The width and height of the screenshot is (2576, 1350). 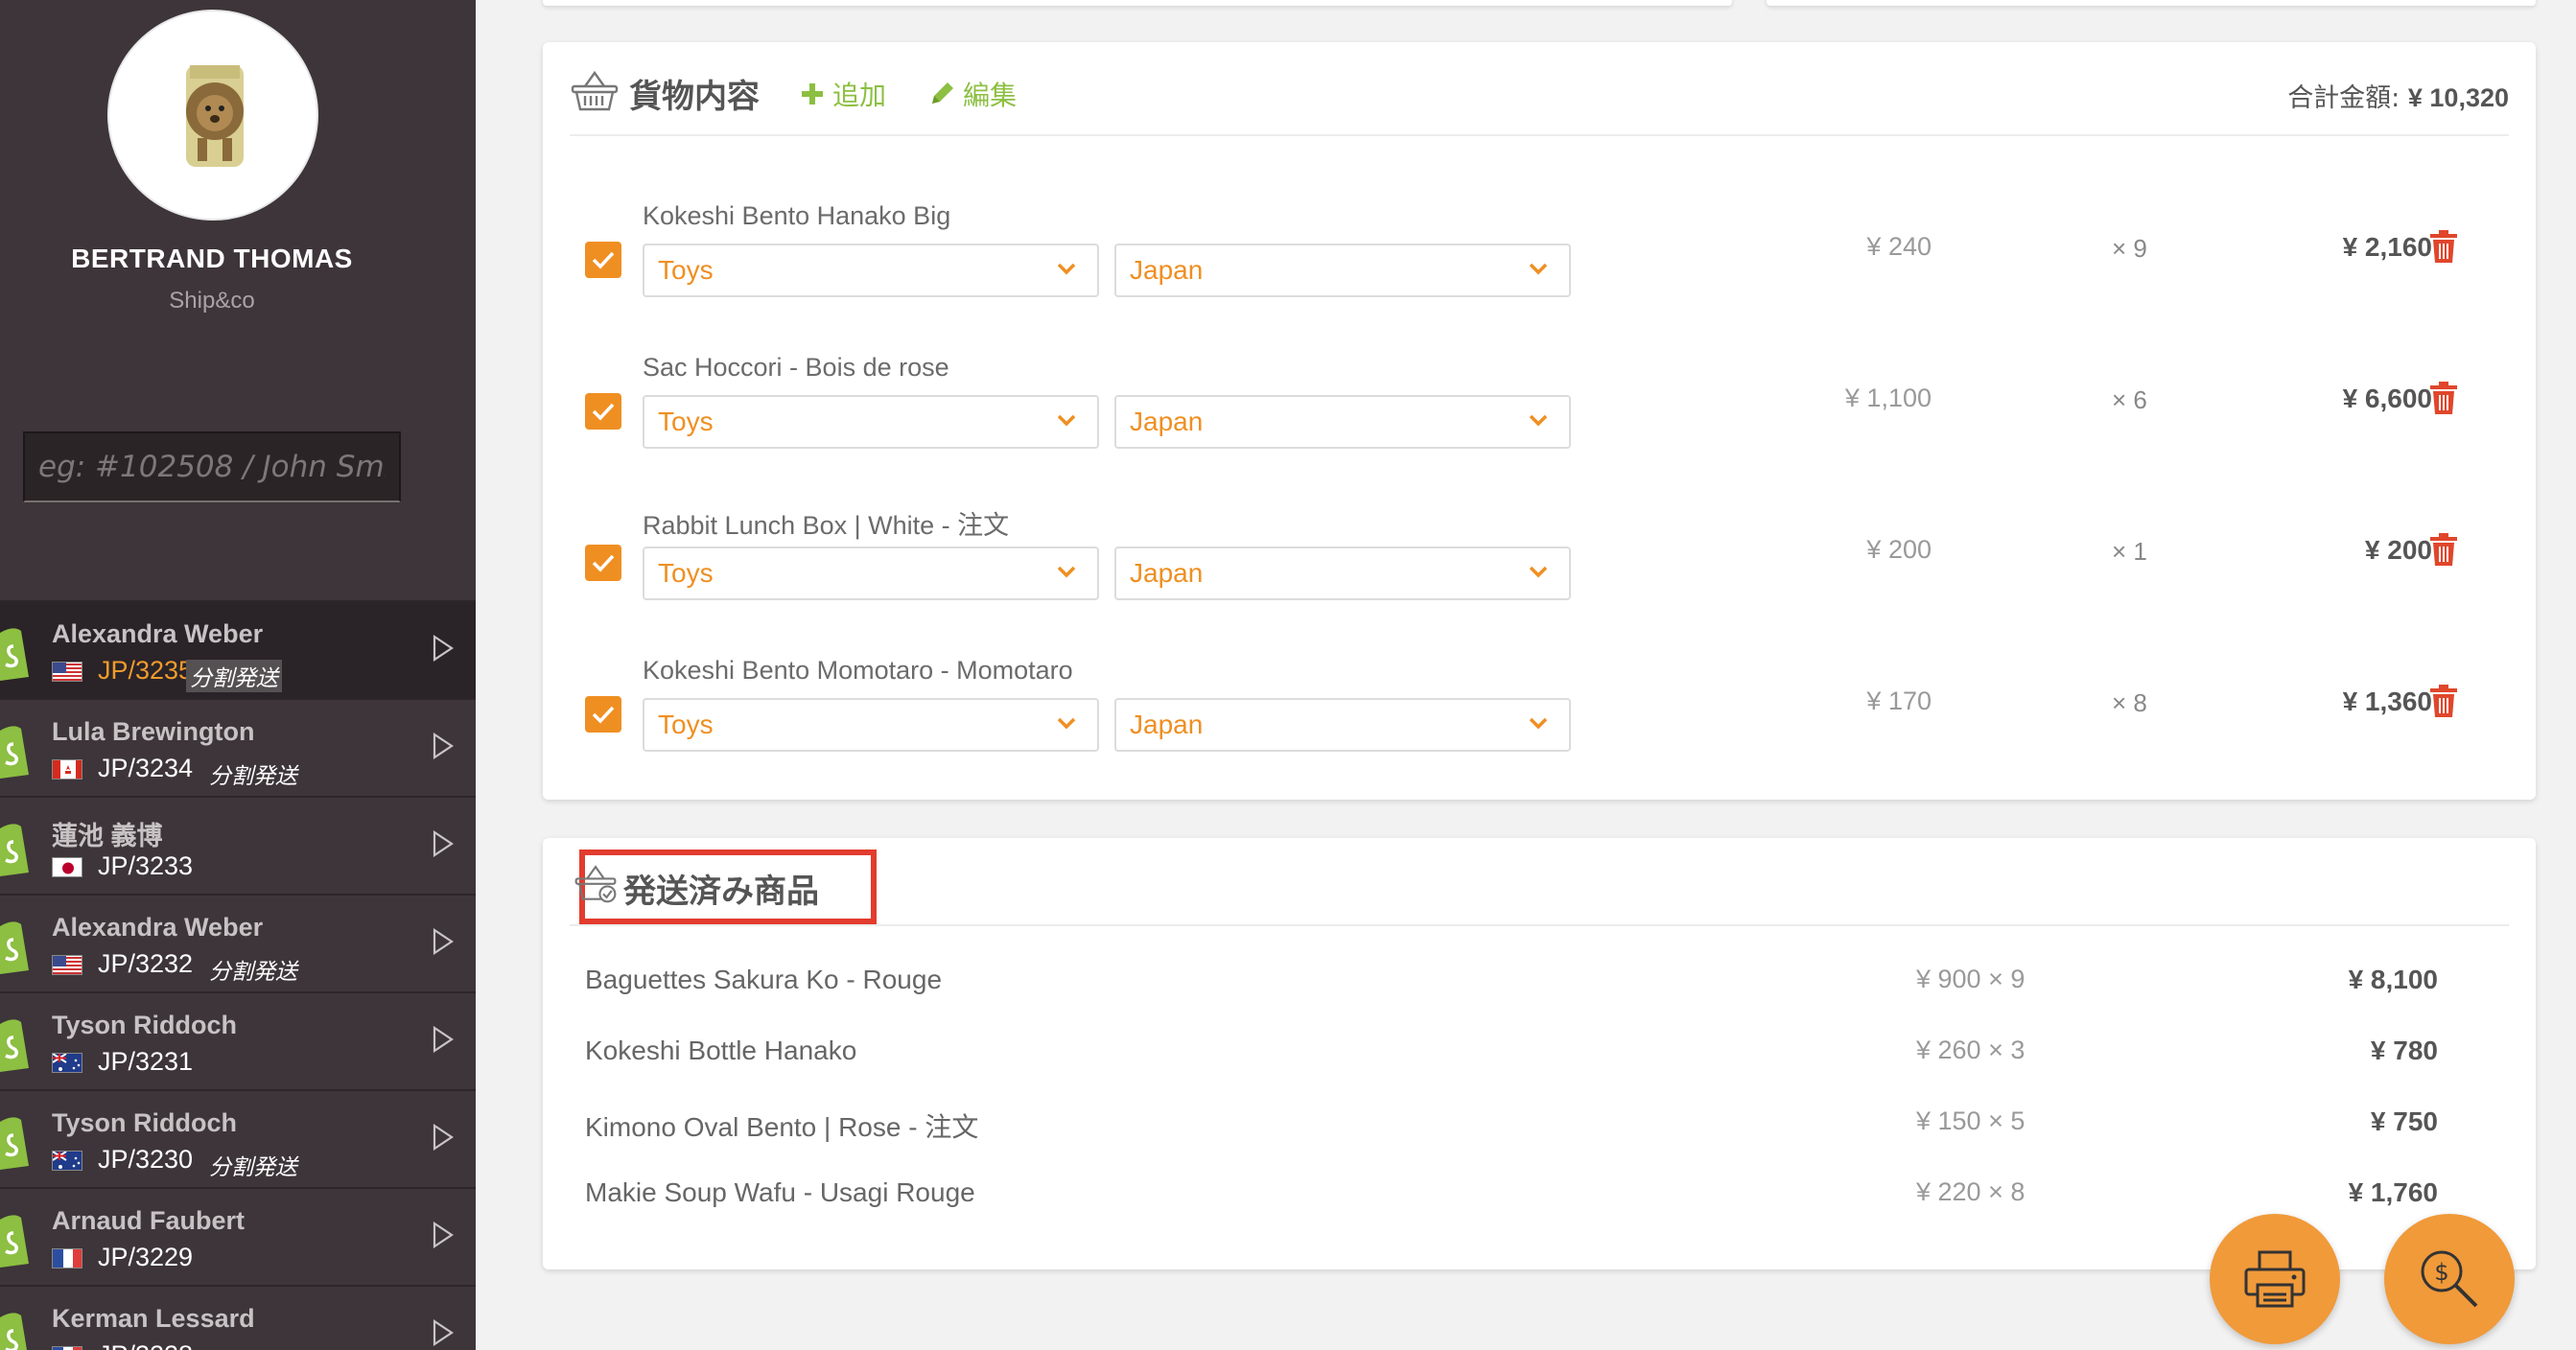 I want to click on rate-search-button: $, so click(x=2449, y=1279).